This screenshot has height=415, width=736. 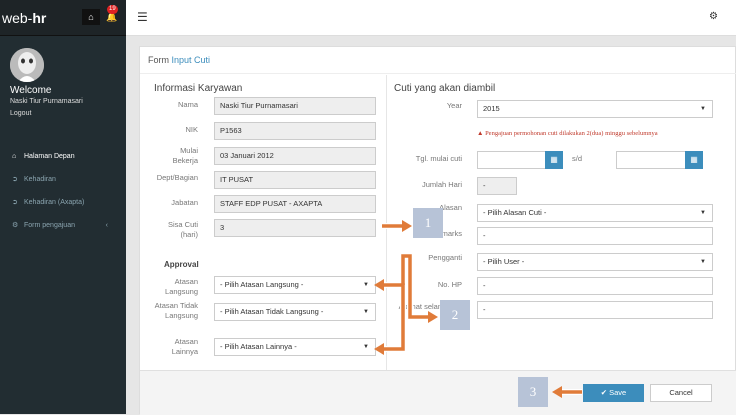 I want to click on atasan-langsung-select: - Pilih Atasan Langsung - ▼, so click(x=295, y=285).